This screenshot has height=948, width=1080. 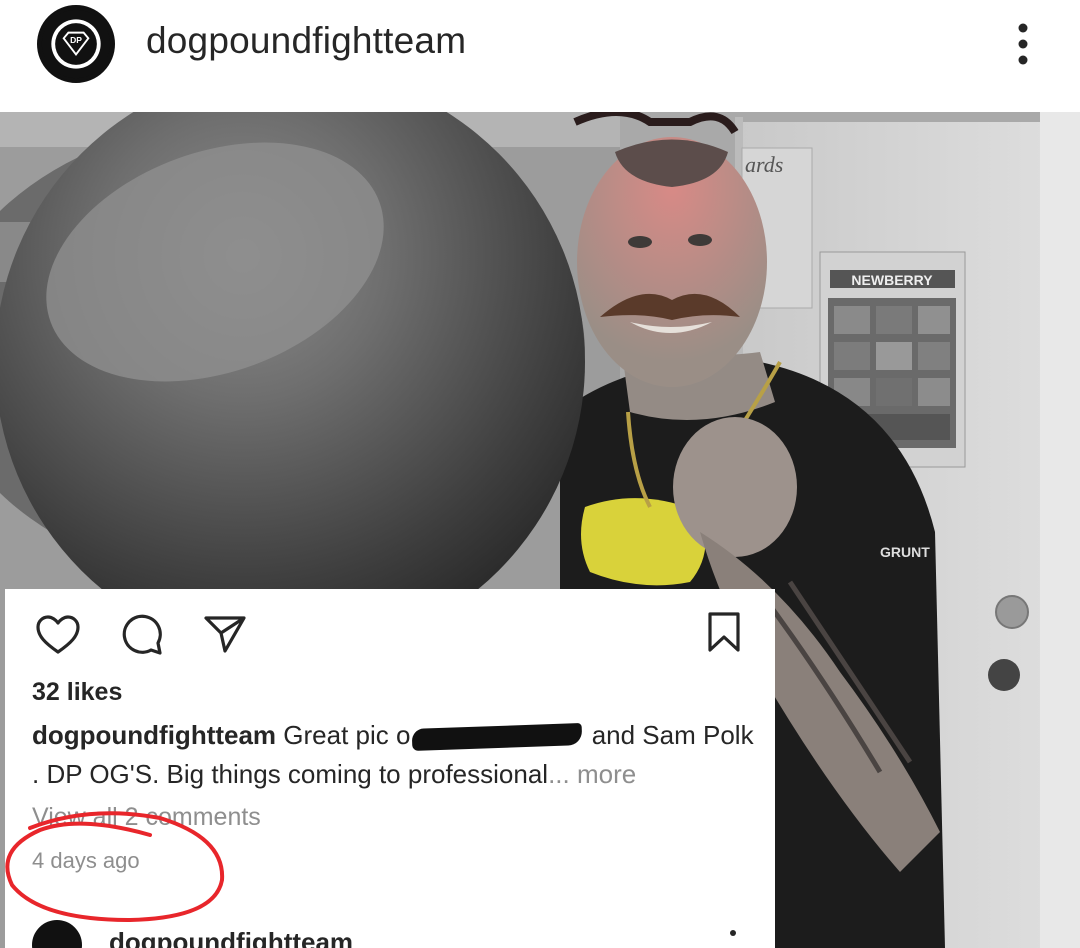 I want to click on comment-icon, so click(x=142, y=634).